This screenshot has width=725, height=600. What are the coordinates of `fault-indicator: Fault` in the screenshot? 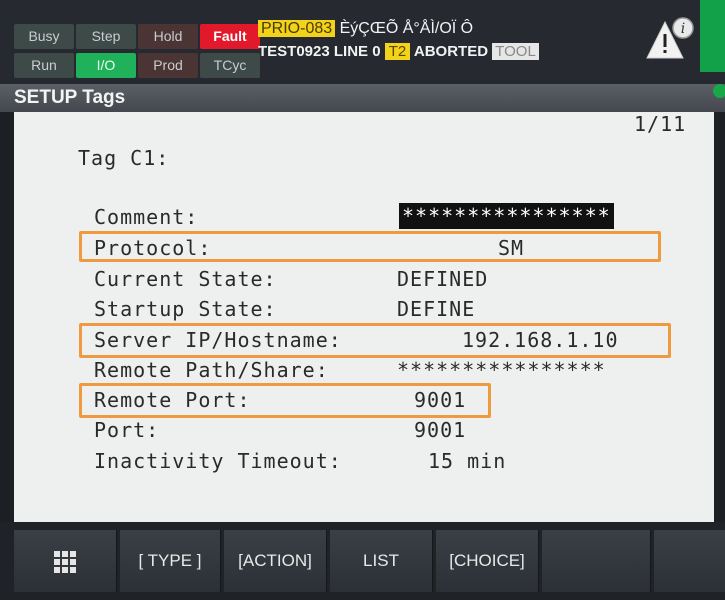 It's located at (230, 36).